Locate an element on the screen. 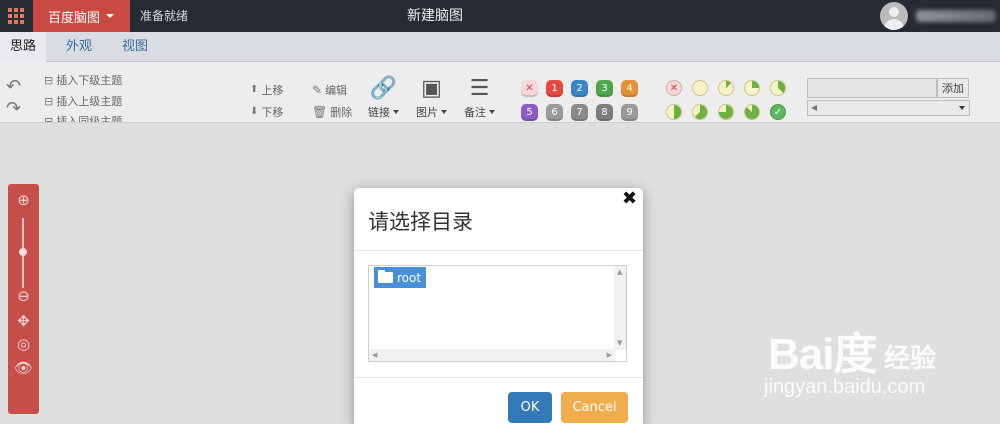 The image size is (1000, 424). move-up-button: ⬆ 上移 is located at coordinates (266, 90).